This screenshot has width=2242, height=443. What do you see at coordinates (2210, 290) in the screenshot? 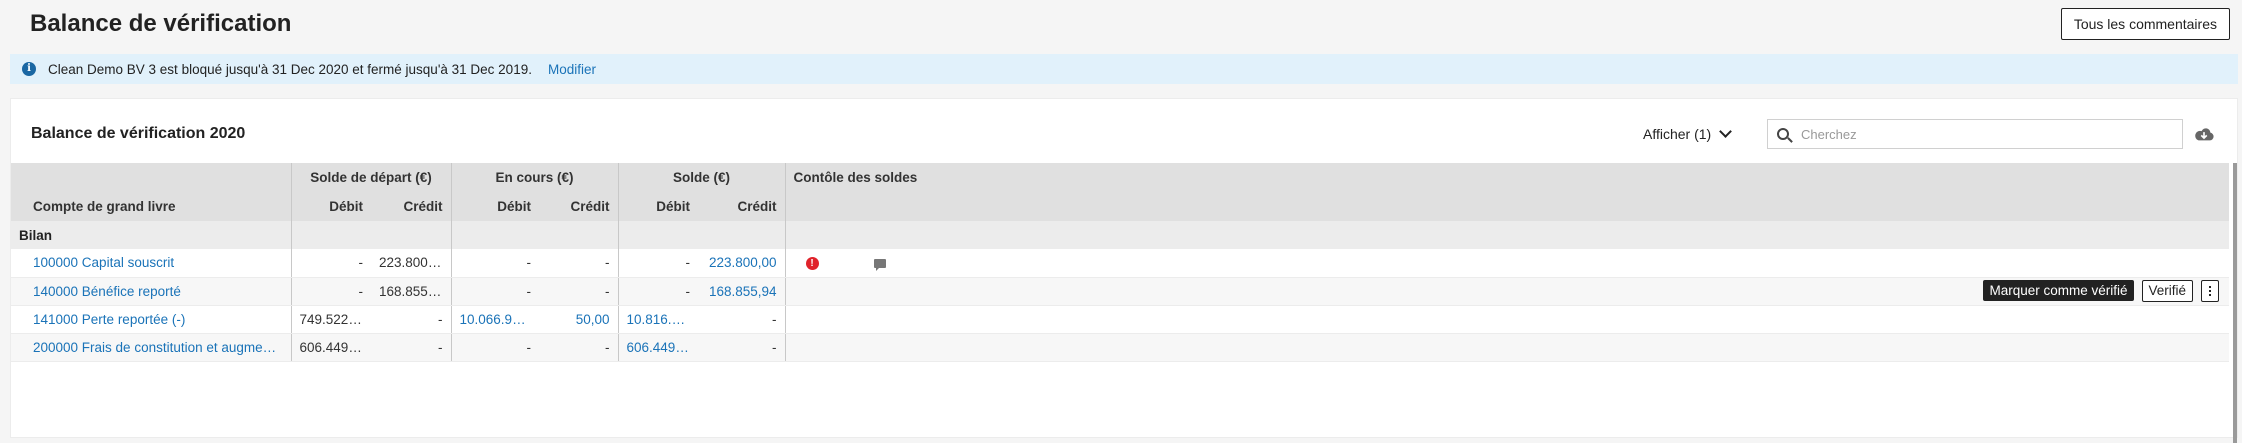
I see `more-options-button` at bounding box center [2210, 290].